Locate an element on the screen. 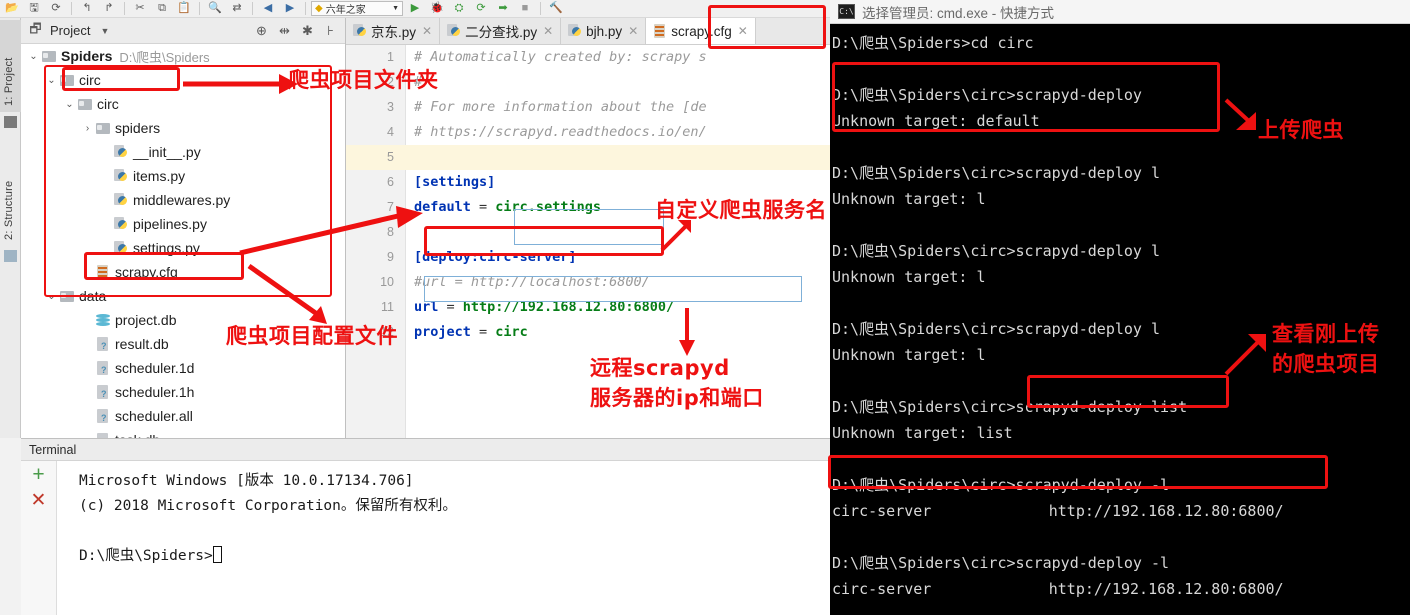  tree-row: scrapy.cfg is located at coordinates (183, 272).